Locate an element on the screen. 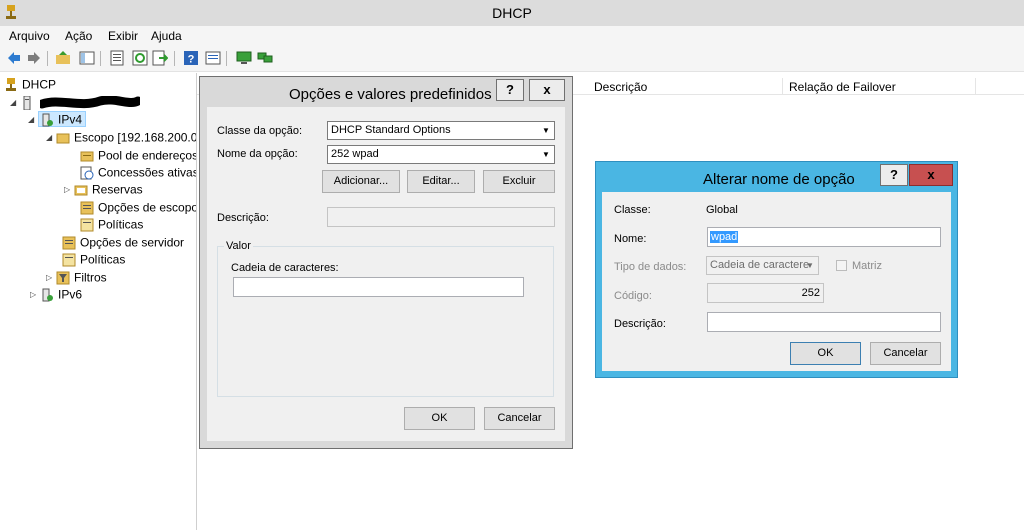 Image resolution: width=1024 pixels, height=530 pixels. help-icon: ? is located at coordinates (191, 58).